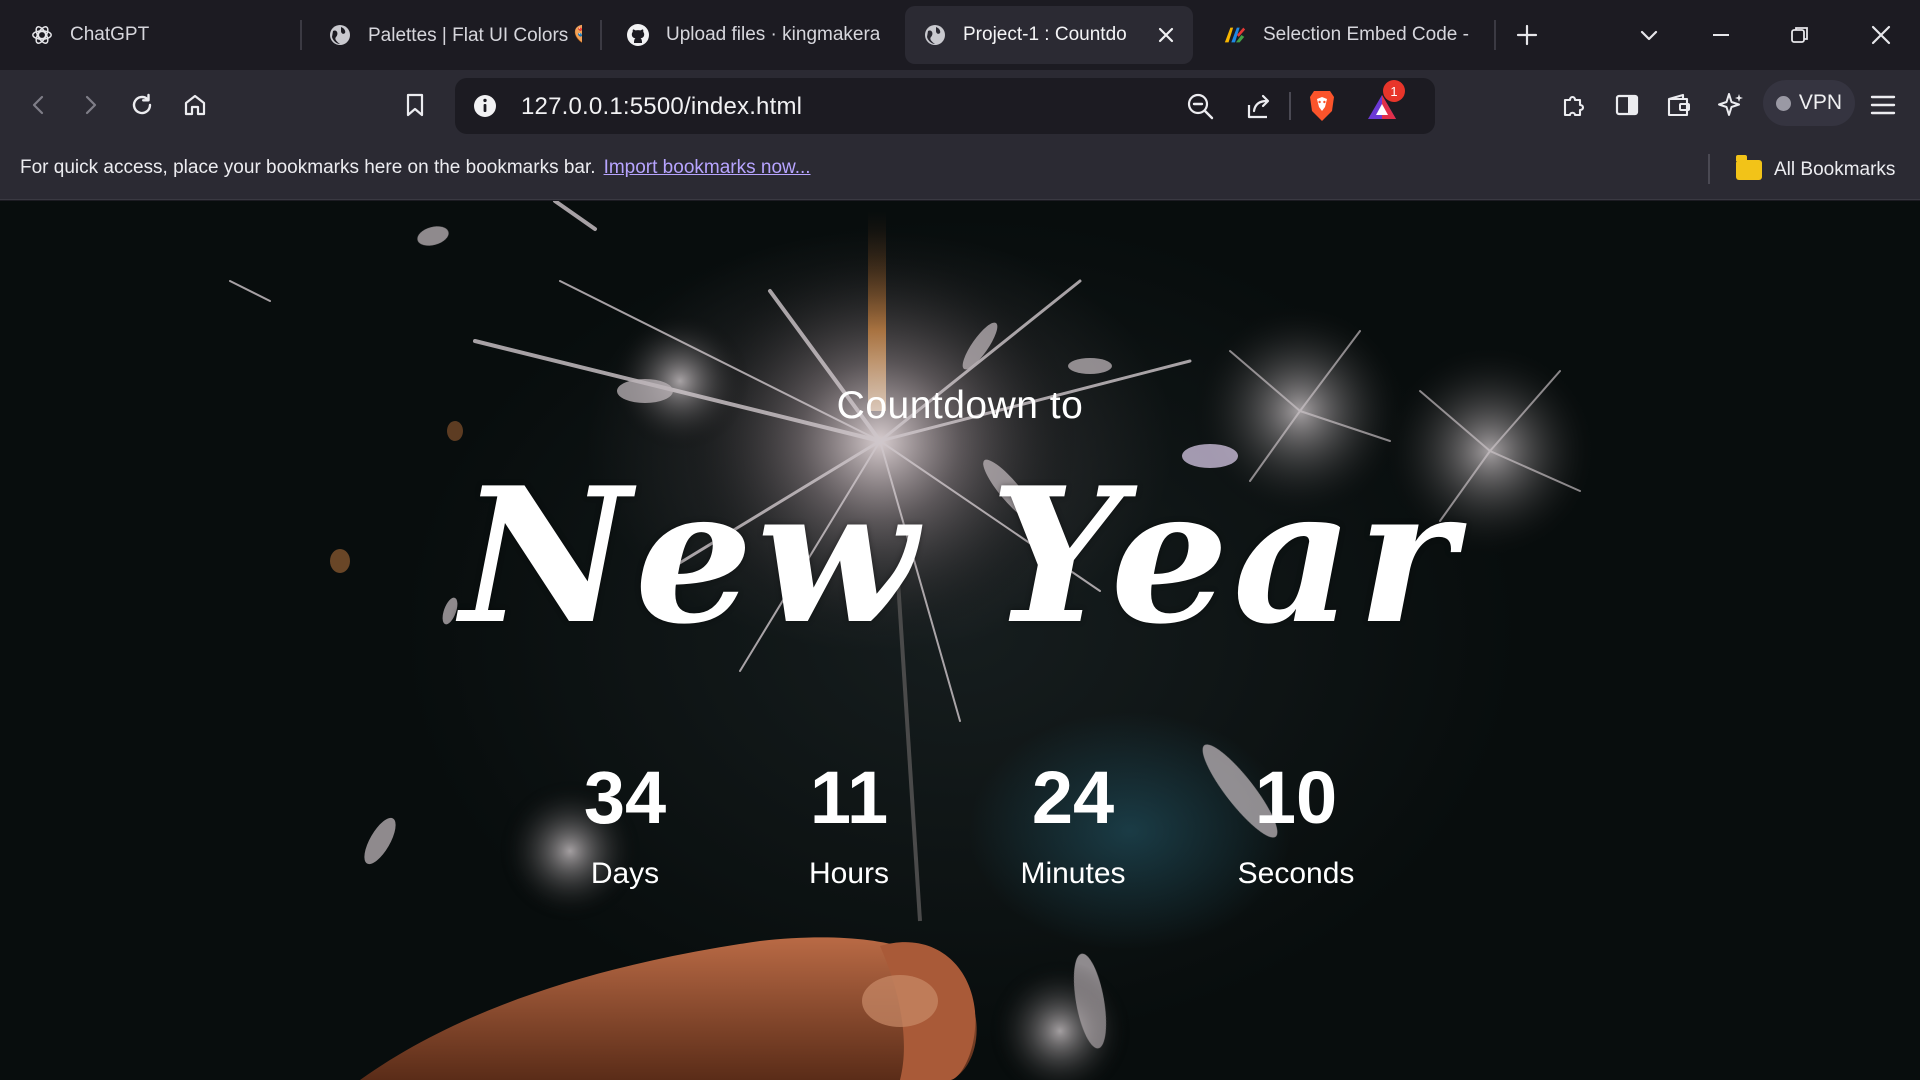 The image size is (1920, 1080). Describe the element at coordinates (1394, 91) in the screenshot. I see `notification-badge: 1` at that location.